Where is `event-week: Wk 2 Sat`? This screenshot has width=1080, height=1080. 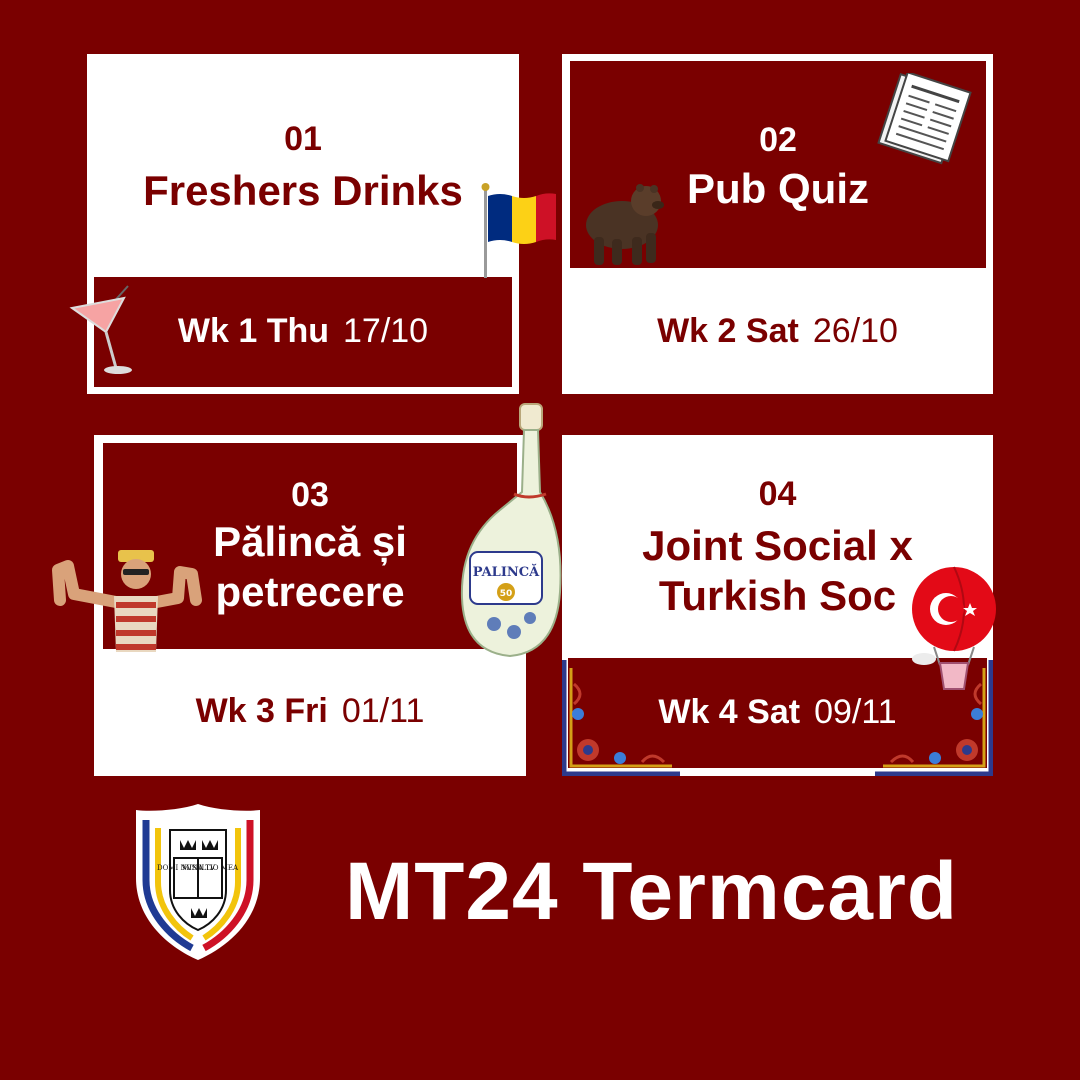
event-week: Wk 2 Sat is located at coordinates (728, 331).